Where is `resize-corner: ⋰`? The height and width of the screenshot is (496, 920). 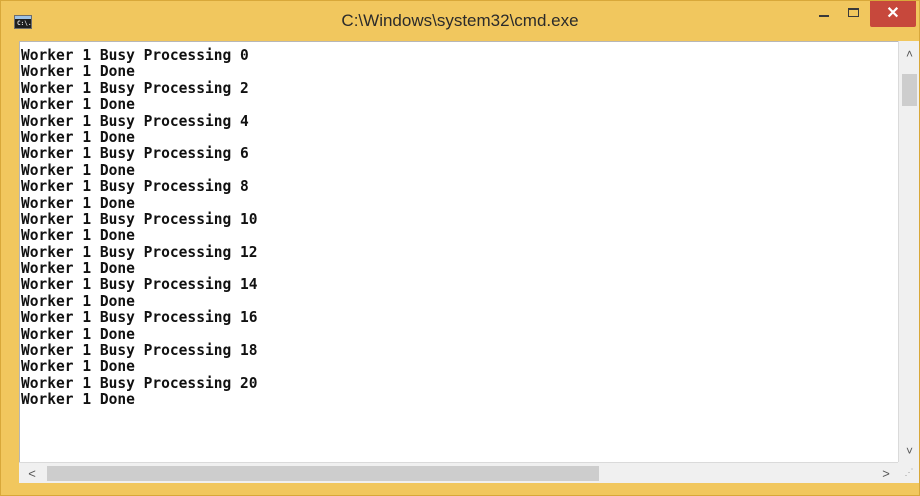 resize-corner: ⋰ is located at coordinates (908, 472).